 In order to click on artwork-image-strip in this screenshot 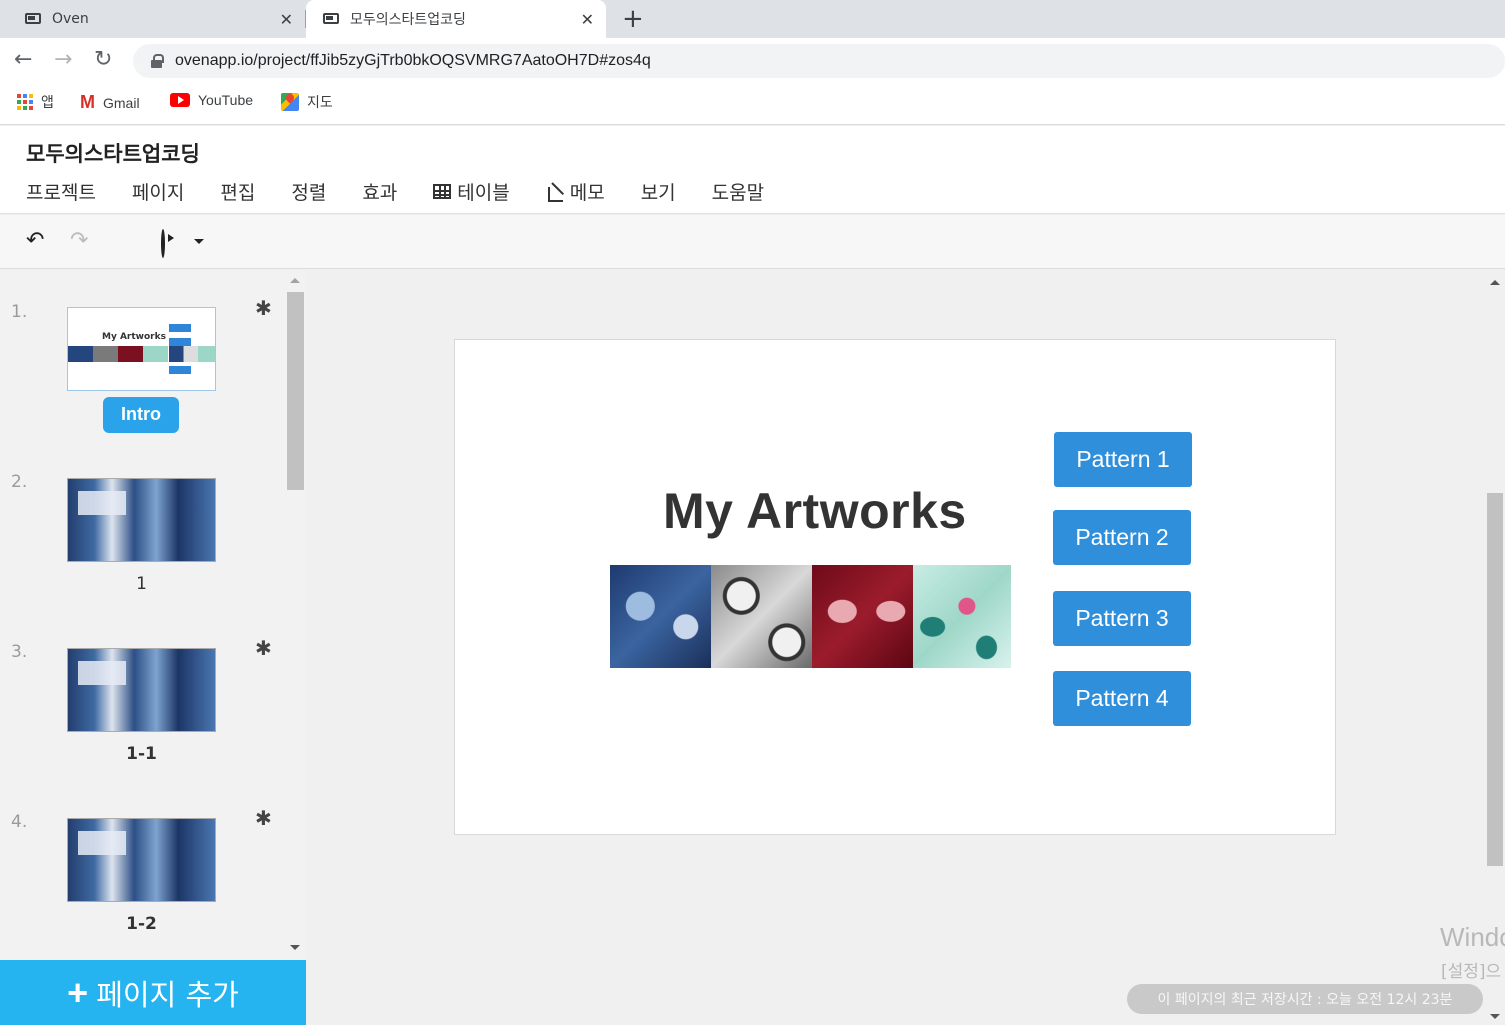, I will do `click(812, 616)`.